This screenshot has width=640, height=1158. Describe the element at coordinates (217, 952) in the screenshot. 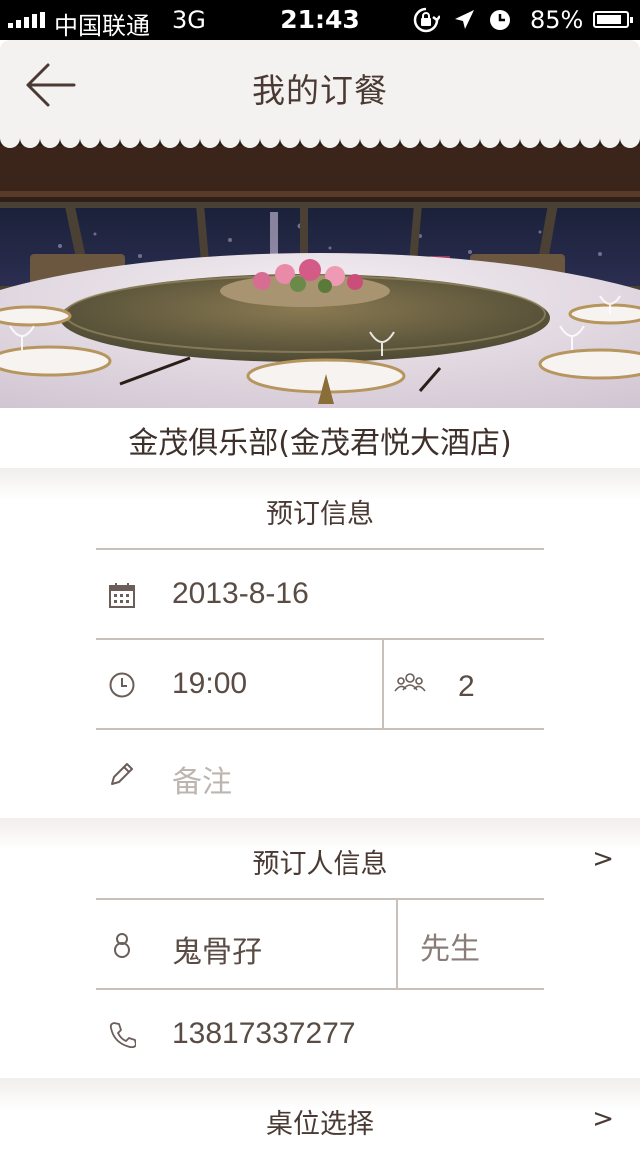

I see `booker-name-value: 鬼骨孖` at that location.